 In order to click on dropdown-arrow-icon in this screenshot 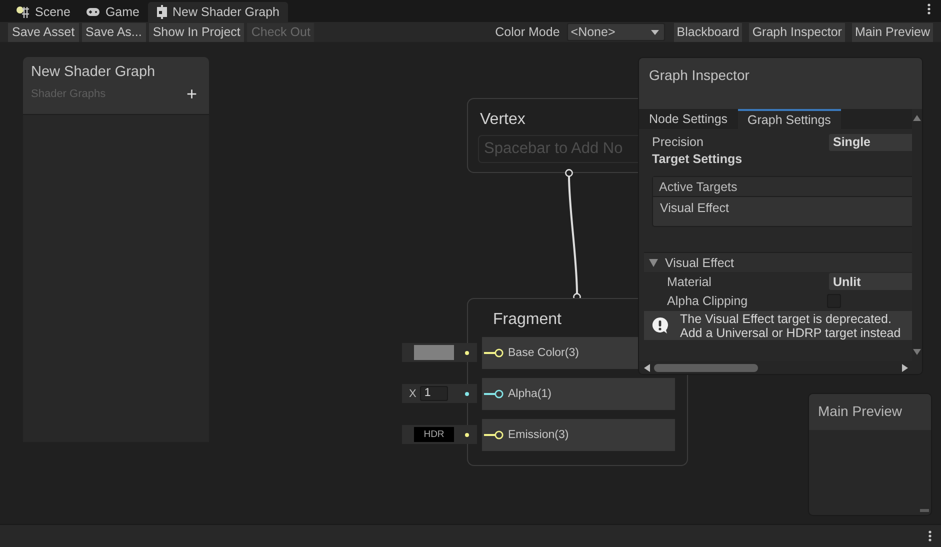, I will do `click(654, 32)`.